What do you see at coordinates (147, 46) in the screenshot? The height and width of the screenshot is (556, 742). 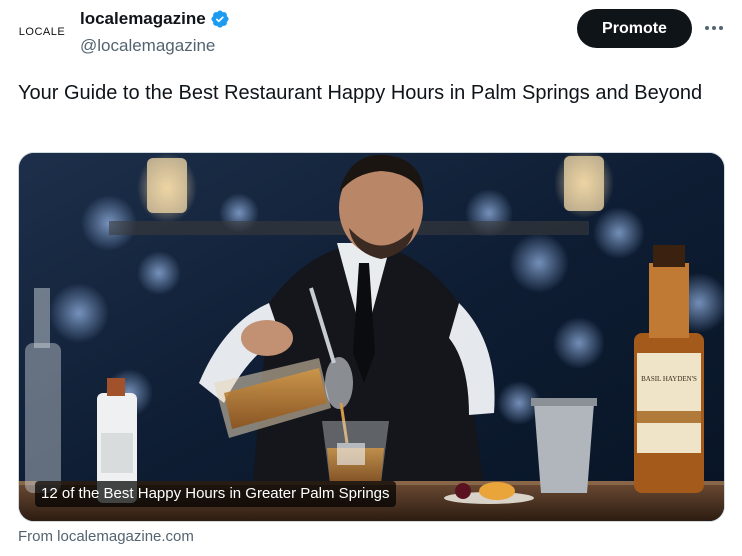 I see `author-handle: @localemagazine` at bounding box center [147, 46].